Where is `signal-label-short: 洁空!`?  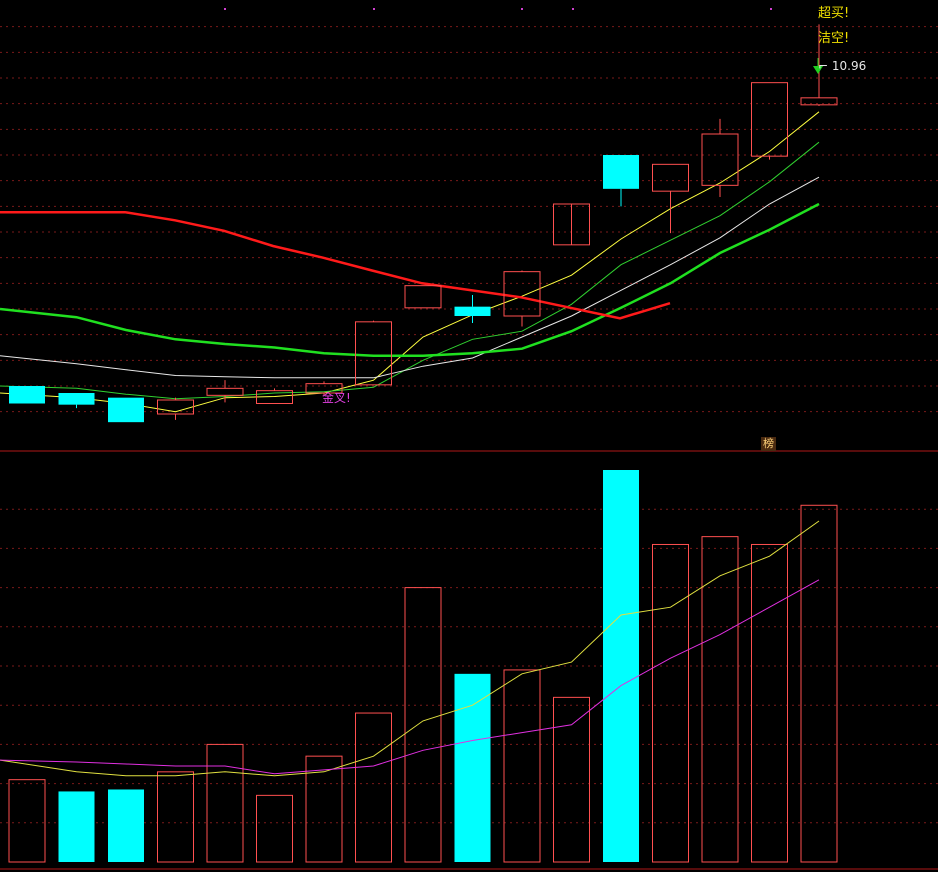
signal-label-short: 洁空! is located at coordinates (834, 38).